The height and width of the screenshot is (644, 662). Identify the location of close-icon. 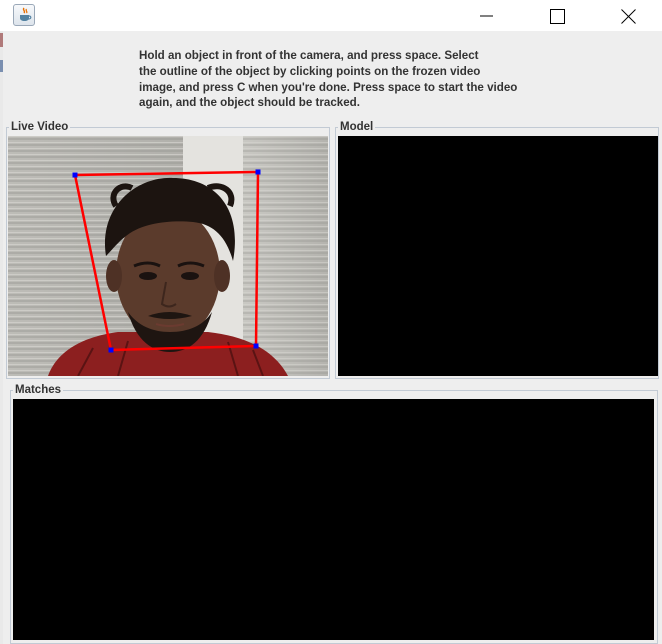
(628, 16).